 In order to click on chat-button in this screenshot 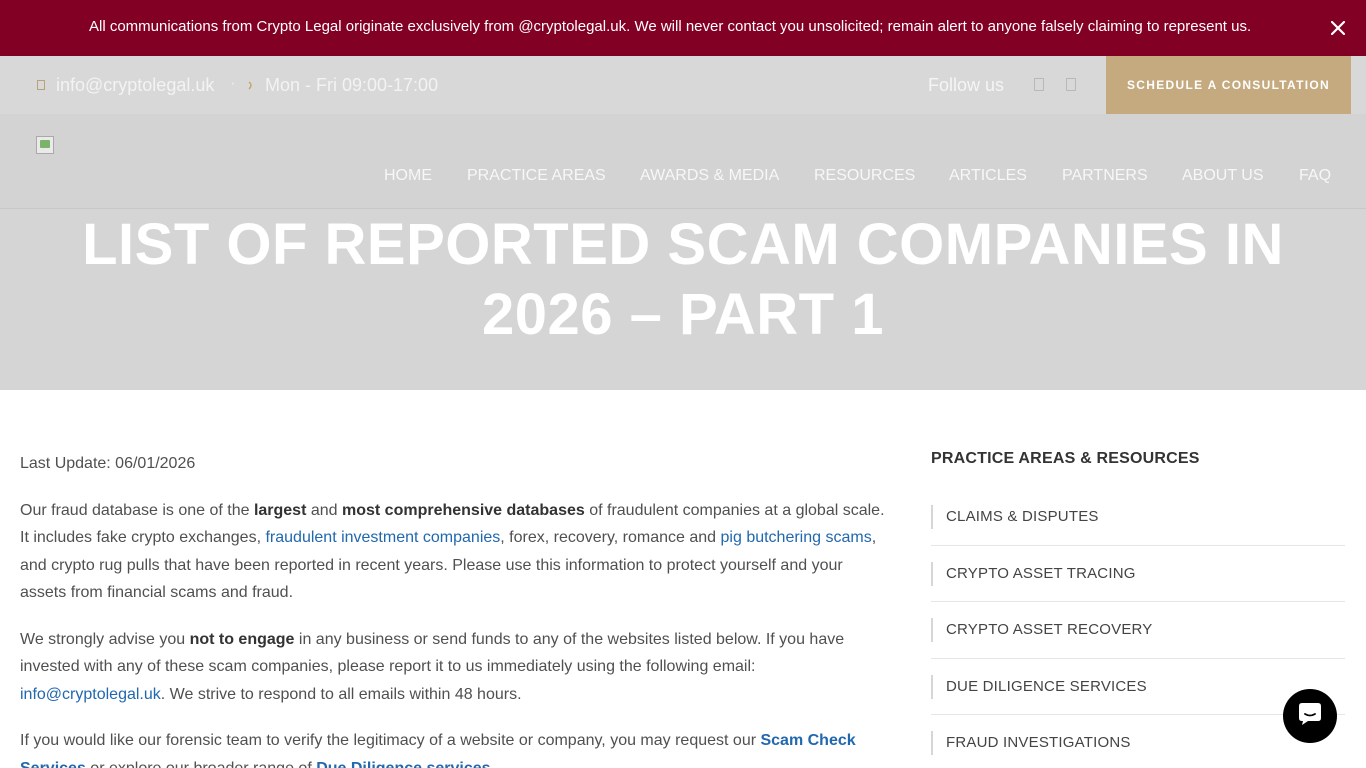, I will do `click(1310, 716)`.